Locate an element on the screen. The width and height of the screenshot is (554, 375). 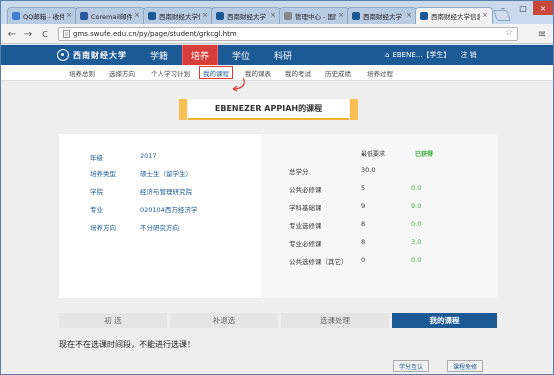
step-add-drop: 补退选 is located at coordinates (224, 320).